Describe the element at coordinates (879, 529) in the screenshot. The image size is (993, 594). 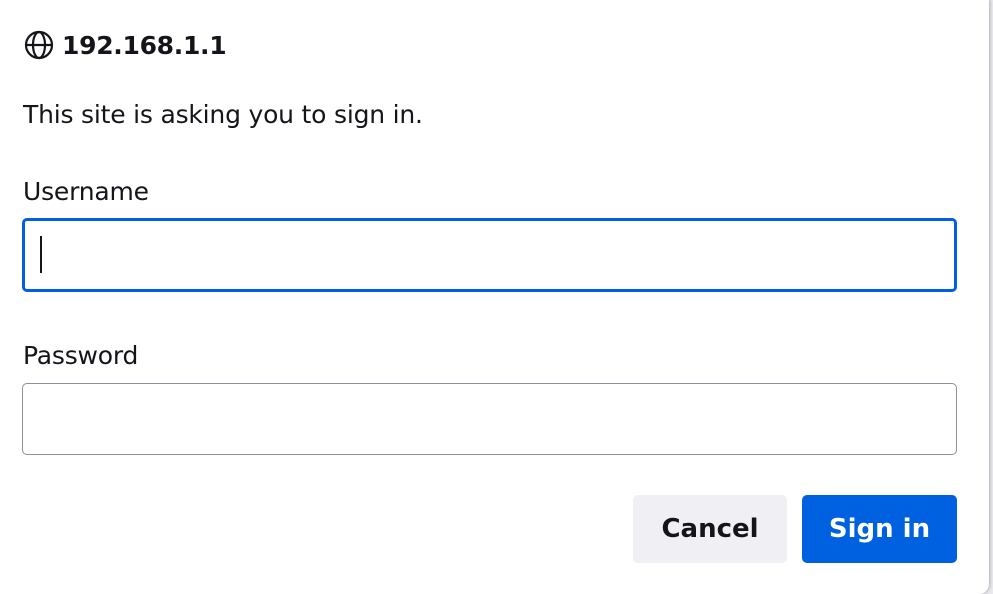
I see `sign-in-button: Sign in` at that location.